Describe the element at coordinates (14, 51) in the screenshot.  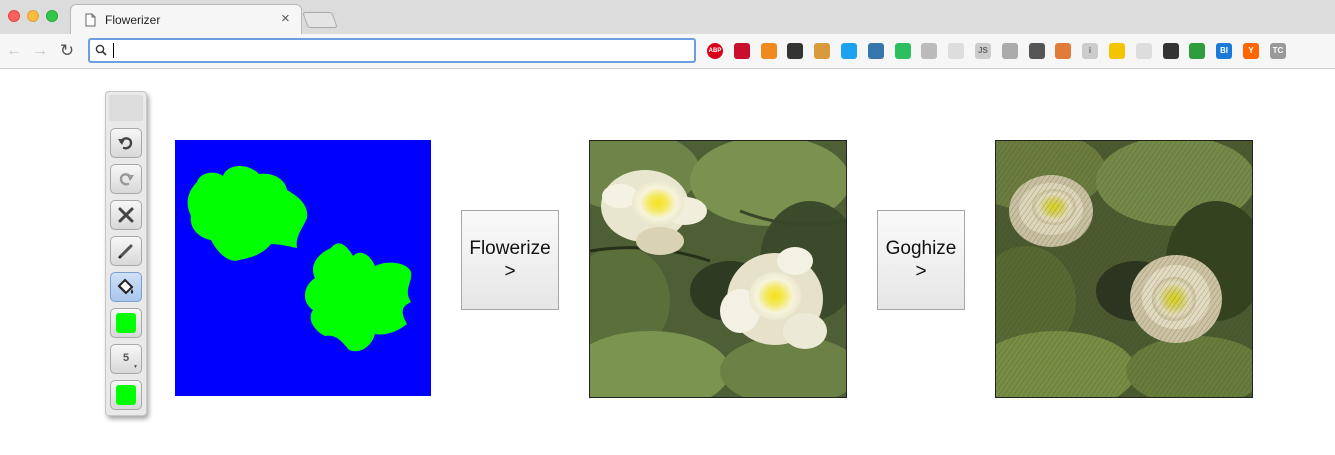
I see `back-button: ←` at that location.